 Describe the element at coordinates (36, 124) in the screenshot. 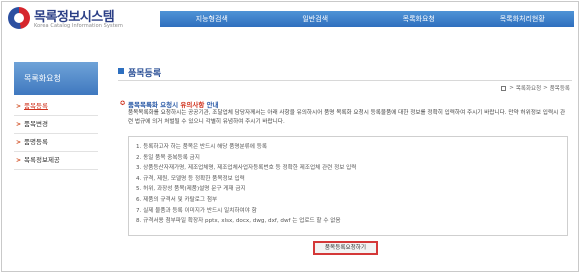

I see `sidebar-item-label: 품목변경` at that location.